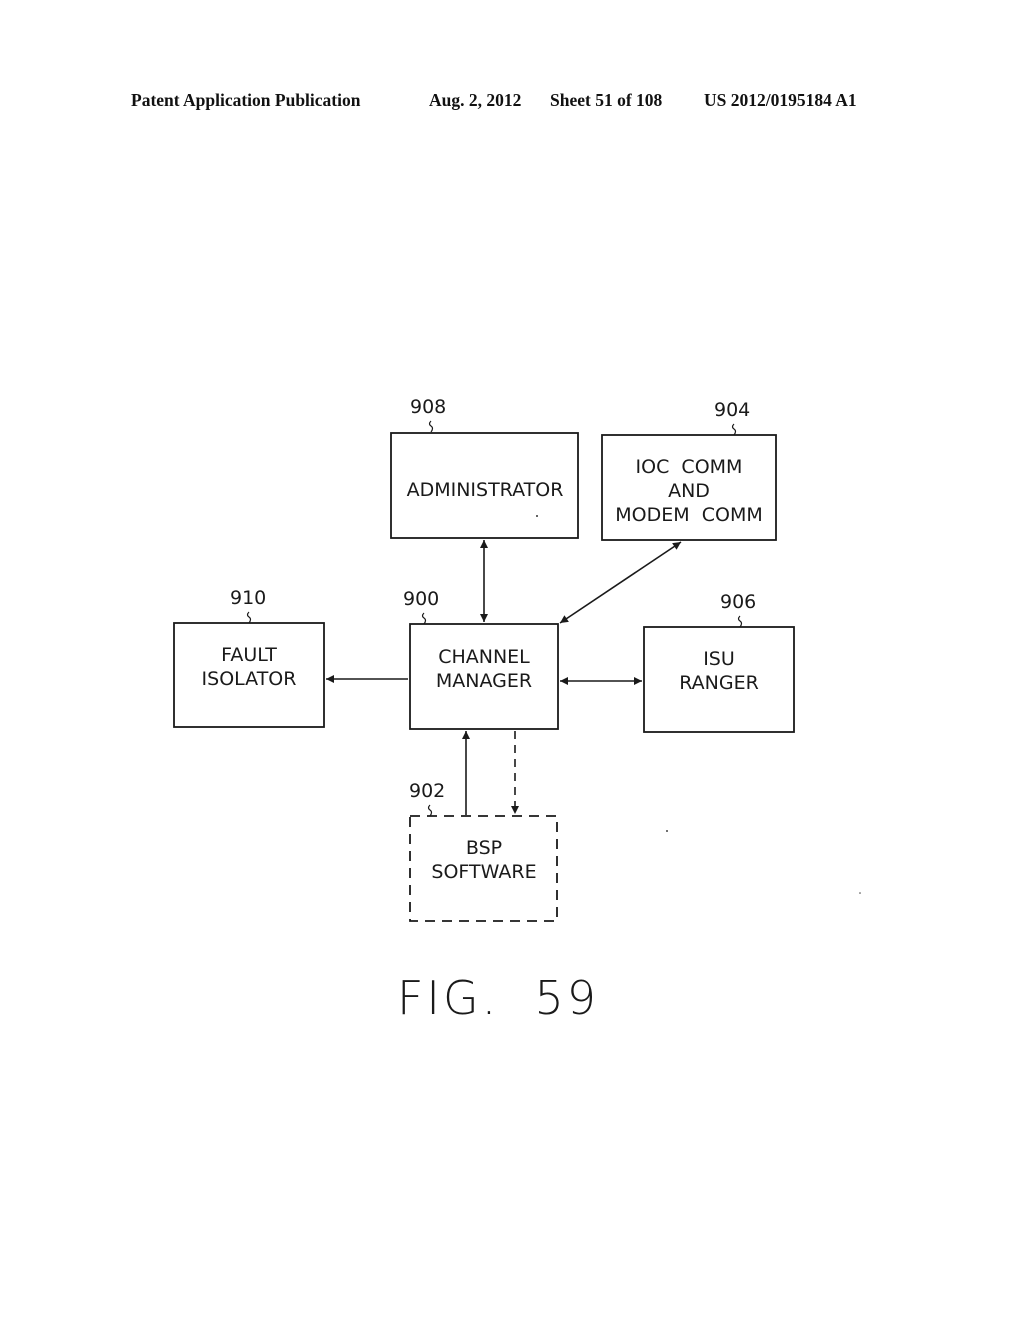 Image resolution: width=1024 pixels, height=1320 pixels. I want to click on block-isu-ranger: 906 ISU RANGER, so click(719, 662).